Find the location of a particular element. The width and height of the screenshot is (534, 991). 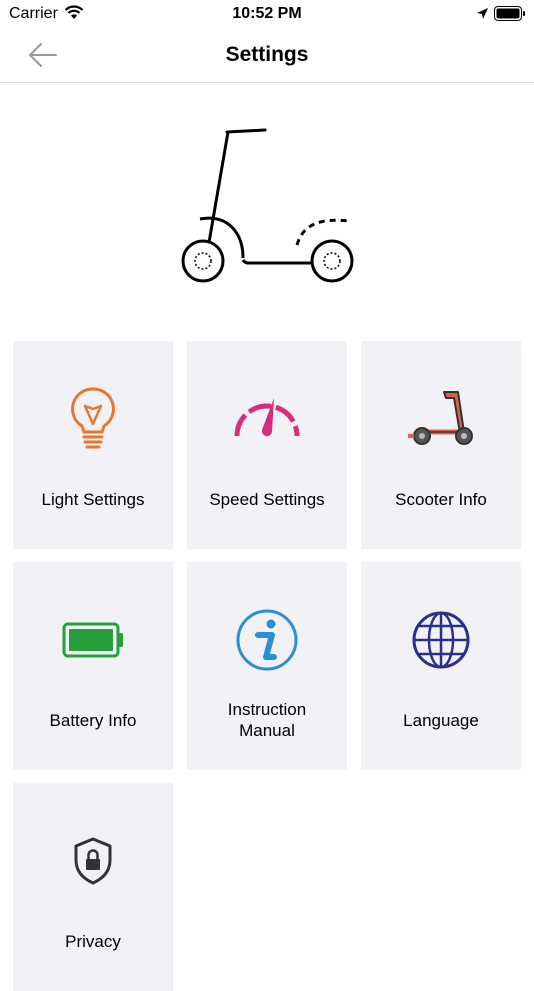

scooter-icon is located at coordinates (441, 419).